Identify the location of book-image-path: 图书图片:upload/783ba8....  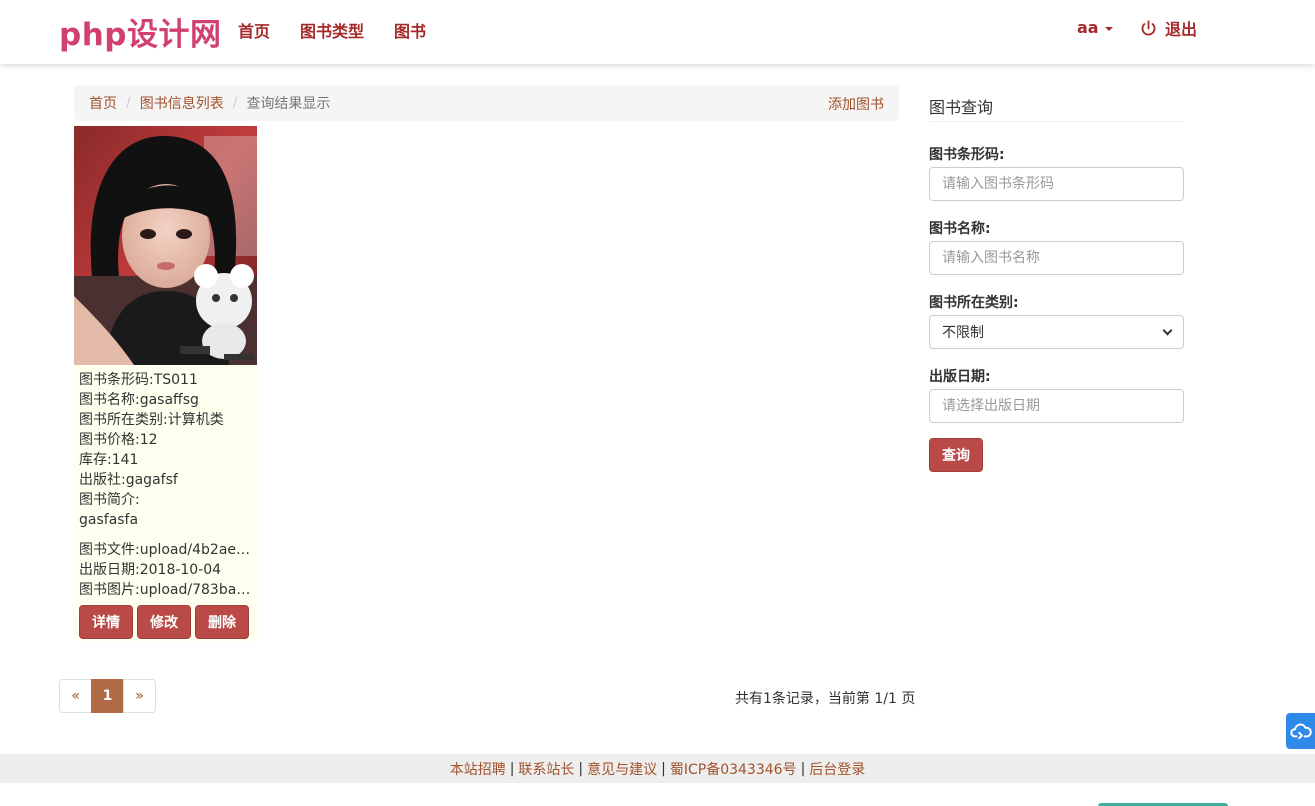
(165, 590).